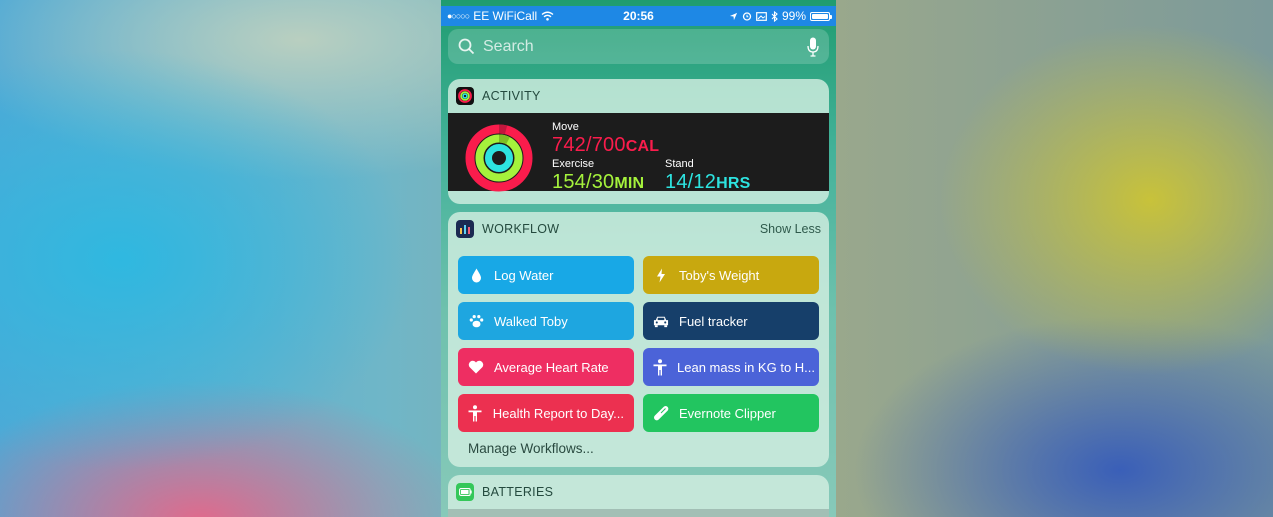  What do you see at coordinates (661, 321) in the screenshot?
I see `car-icon` at bounding box center [661, 321].